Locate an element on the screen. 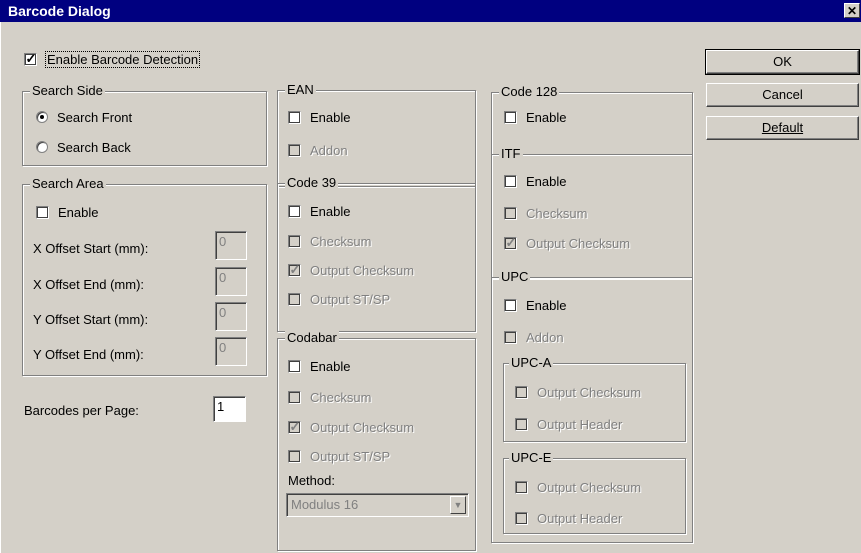 The height and width of the screenshot is (553, 861). codabar-output-stsp-label: Output ST/SP is located at coordinates (350, 456).